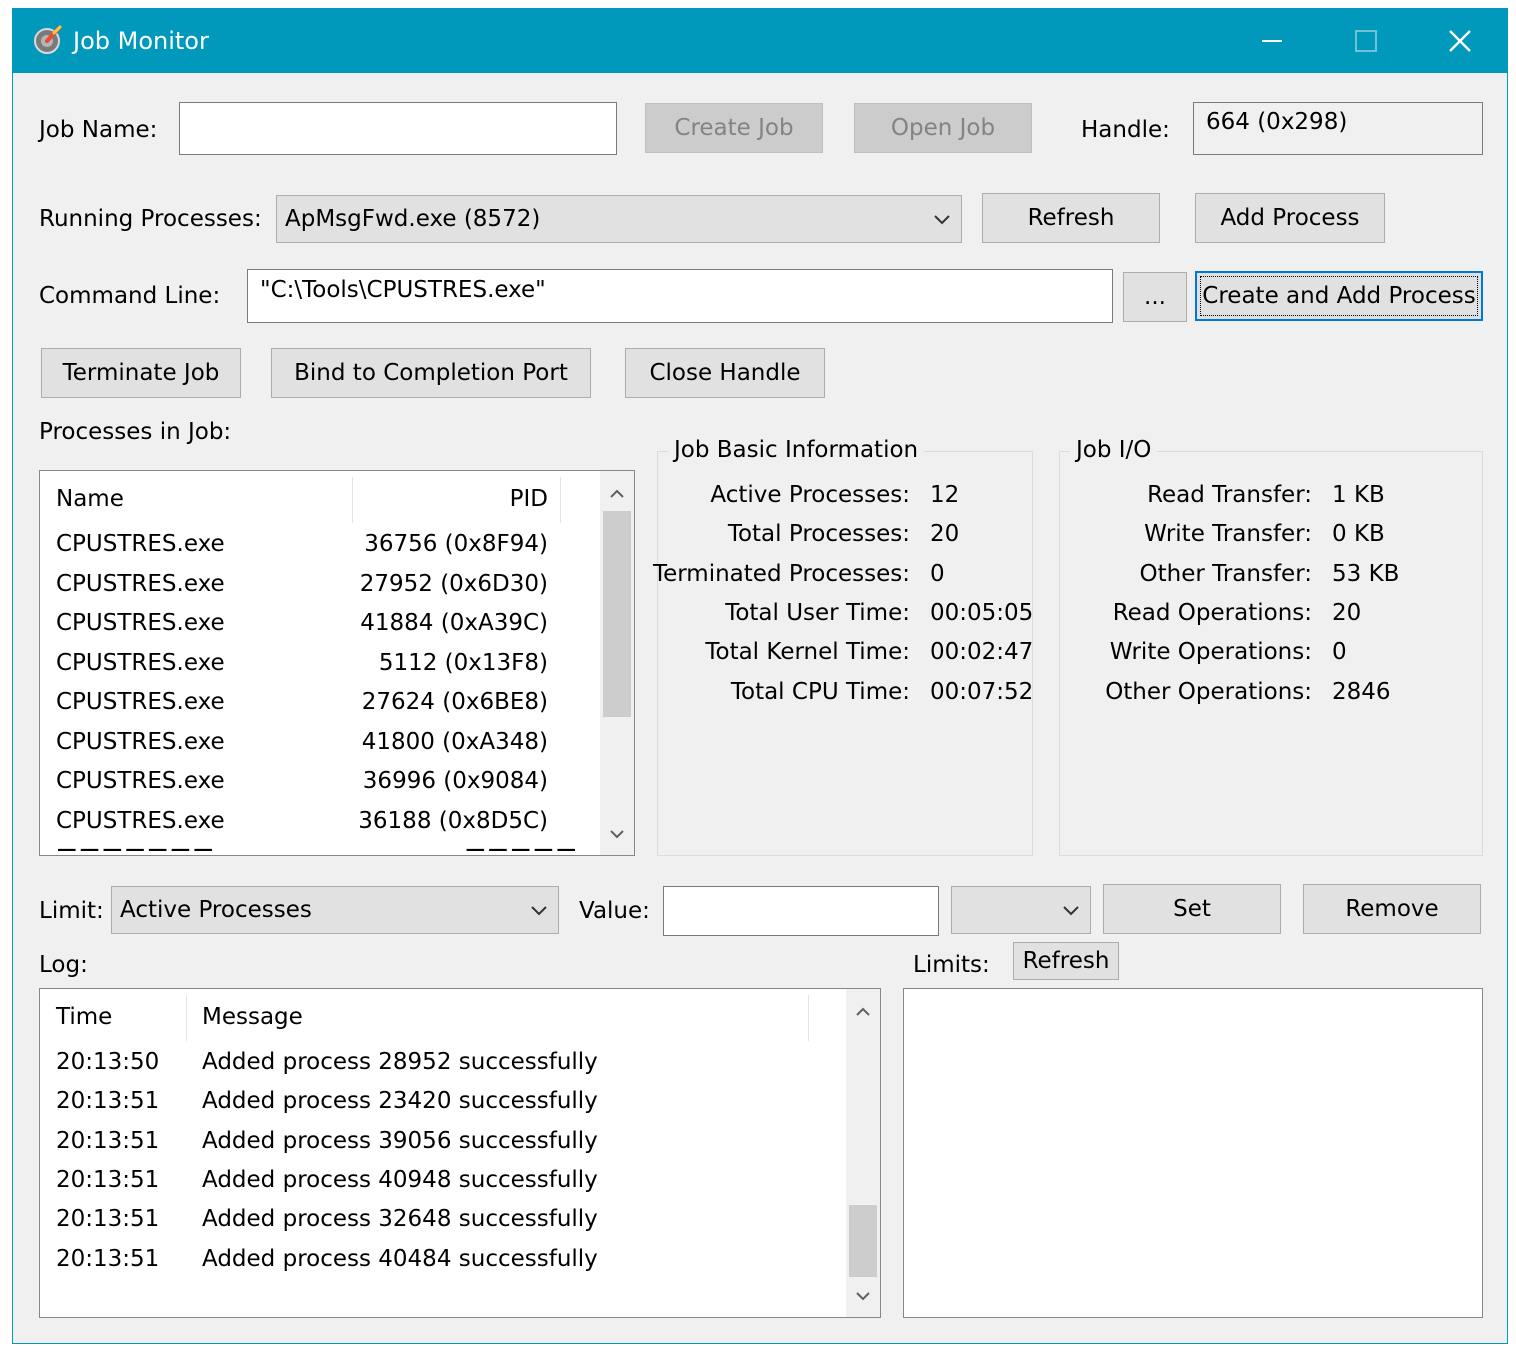  What do you see at coordinates (725, 373) in the screenshot?
I see `close-handle-button: Close Handle` at bounding box center [725, 373].